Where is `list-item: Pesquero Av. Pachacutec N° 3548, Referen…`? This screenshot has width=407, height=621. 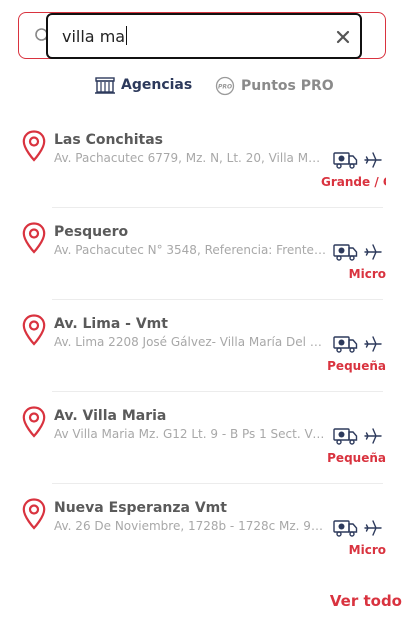 list-item: Pesquero Av. Pachacutec N° 3548, Referen… is located at coordinates (203, 254).